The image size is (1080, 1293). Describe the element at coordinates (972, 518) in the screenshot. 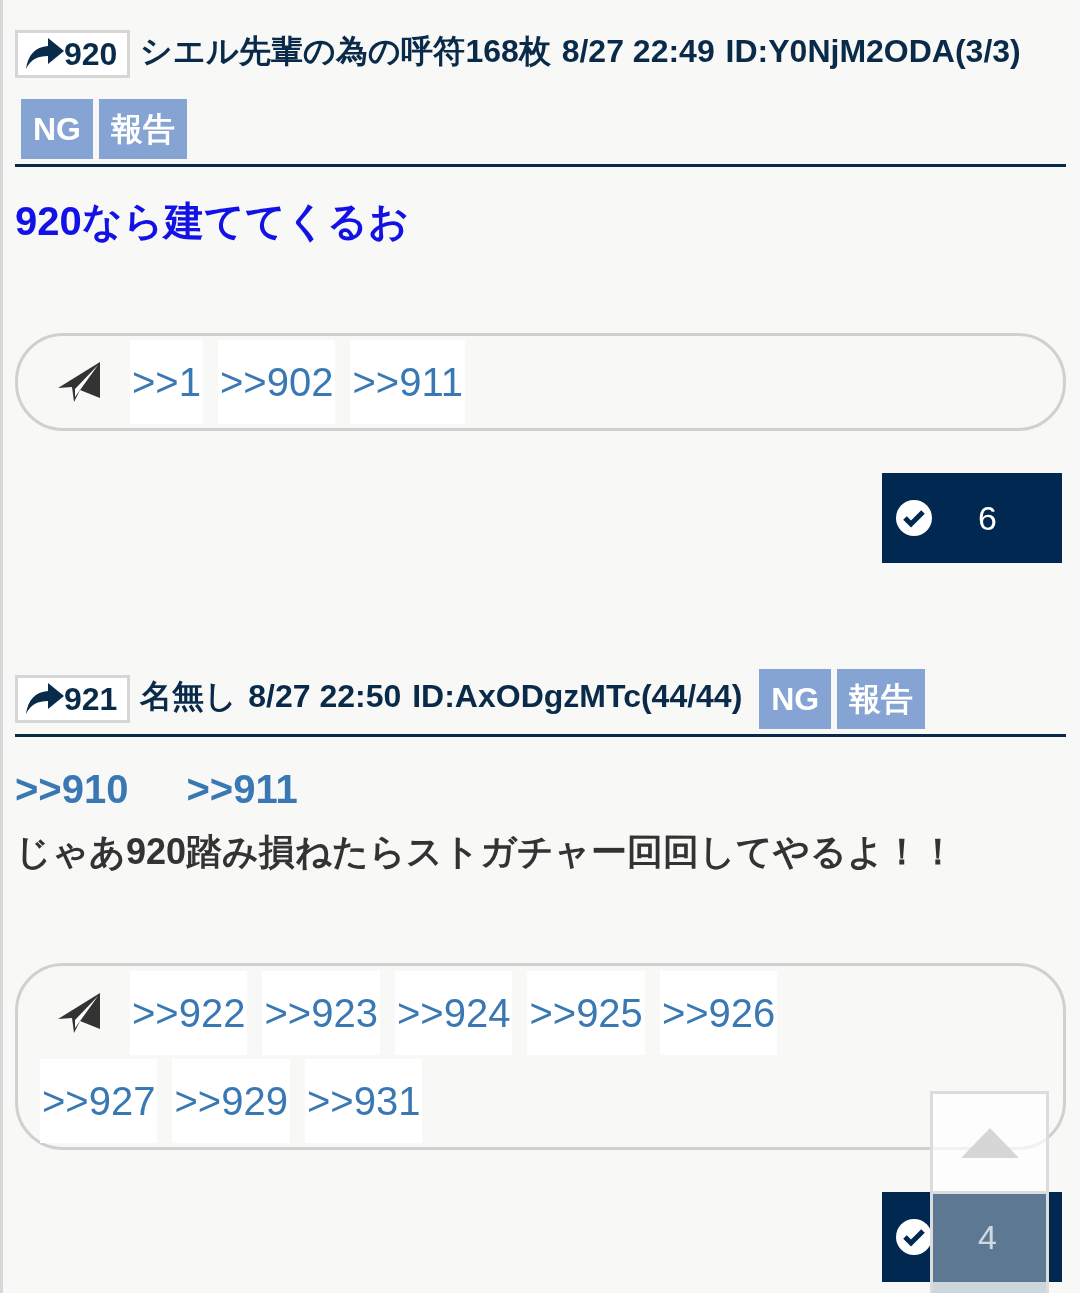

I see `like-button: 6` at that location.